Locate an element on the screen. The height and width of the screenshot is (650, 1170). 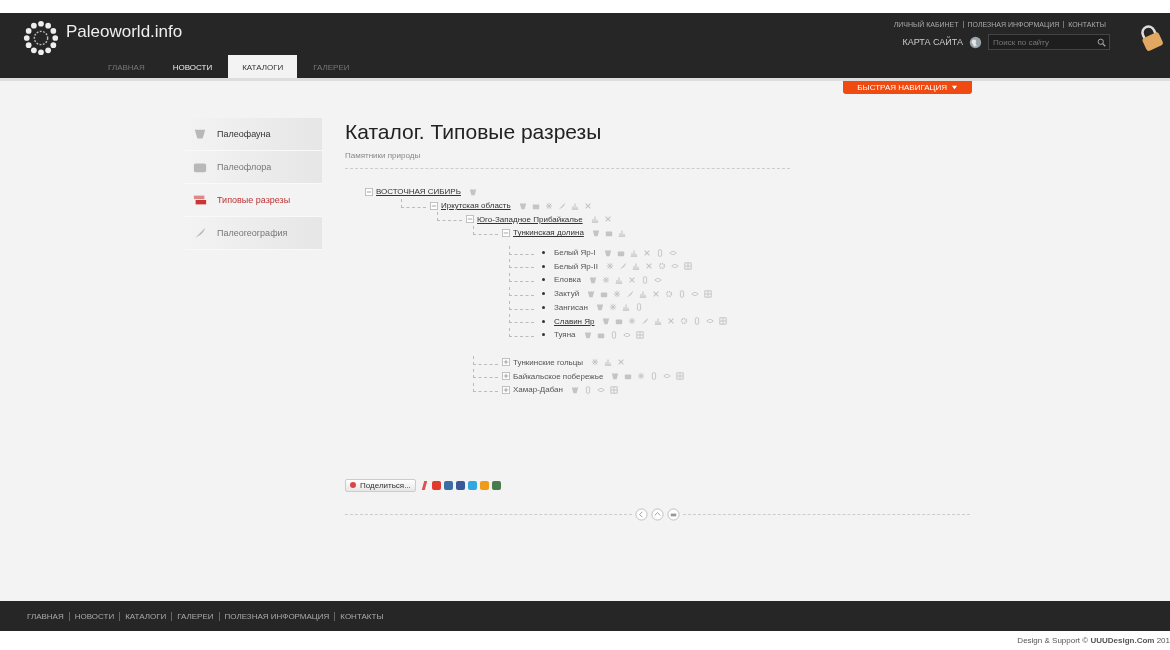
nav-tab: КАТАЛОГИ is located at coordinates (263, 66).